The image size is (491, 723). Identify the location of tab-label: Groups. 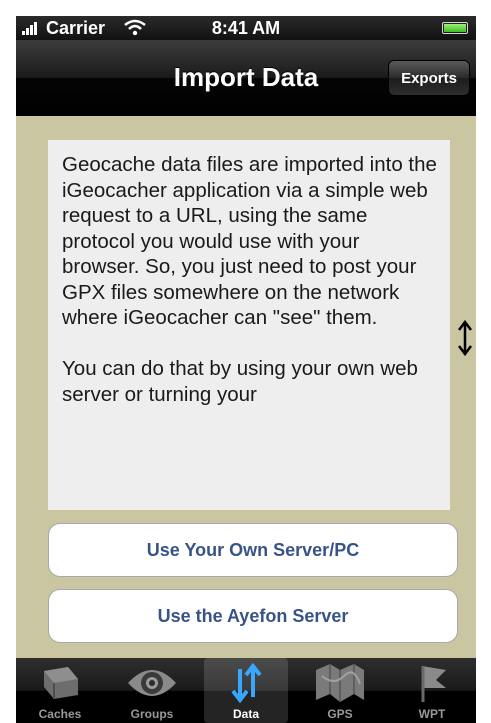
(152, 714).